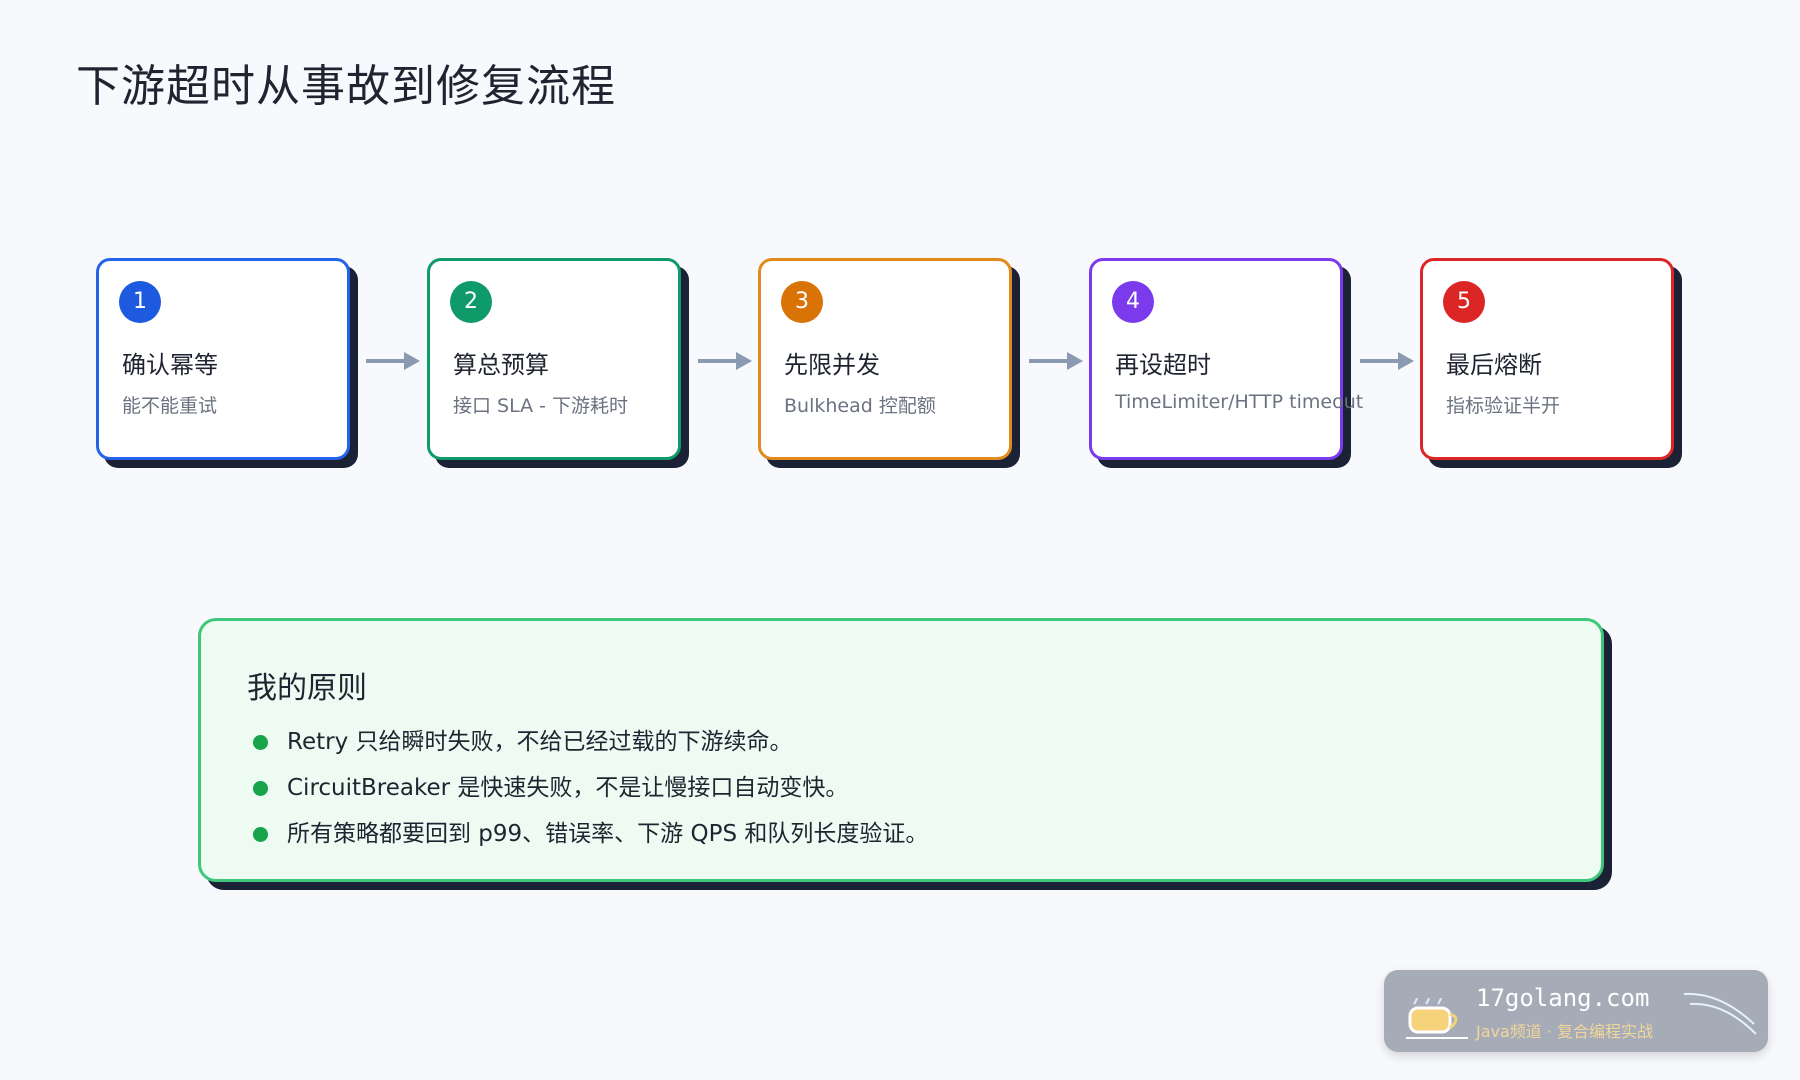 This screenshot has height=1080, width=1800. Describe the element at coordinates (1437, 1018) in the screenshot. I see `coffee-cup-icon` at that location.